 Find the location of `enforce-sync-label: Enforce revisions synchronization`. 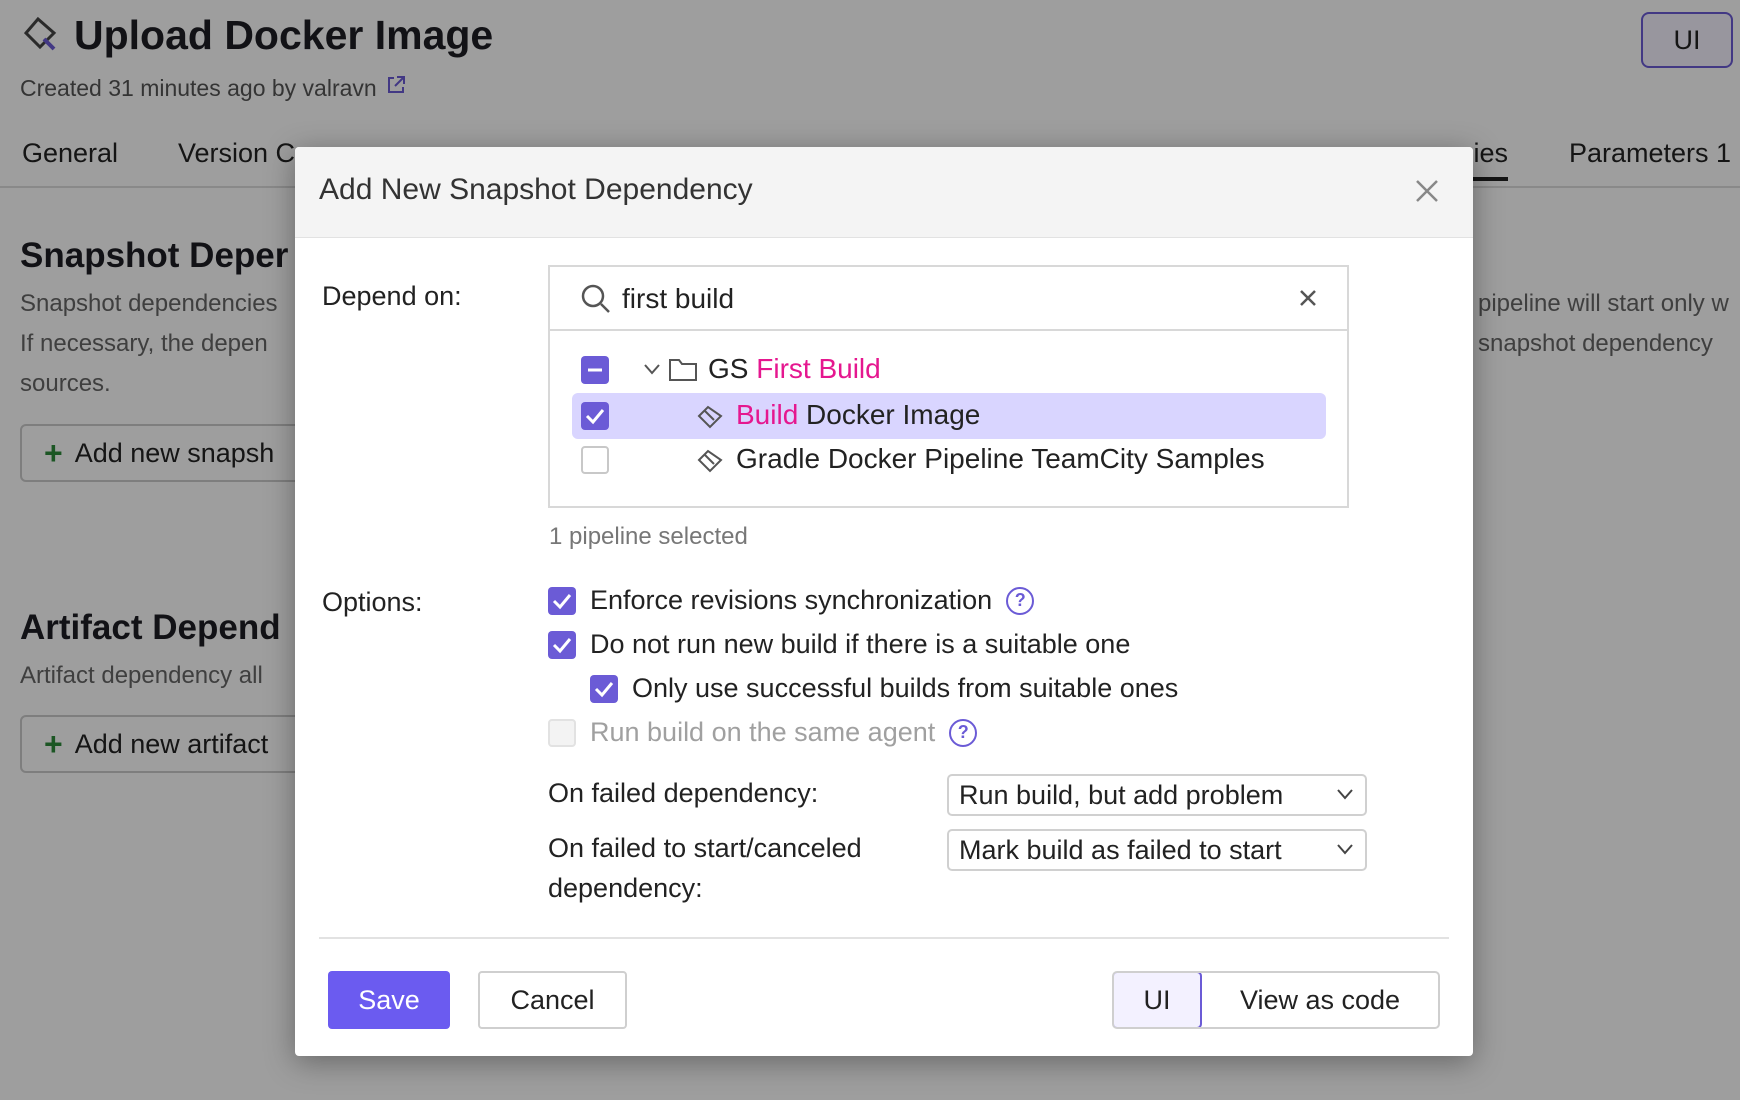

enforce-sync-label: Enforce revisions synchronization is located at coordinates (791, 600).